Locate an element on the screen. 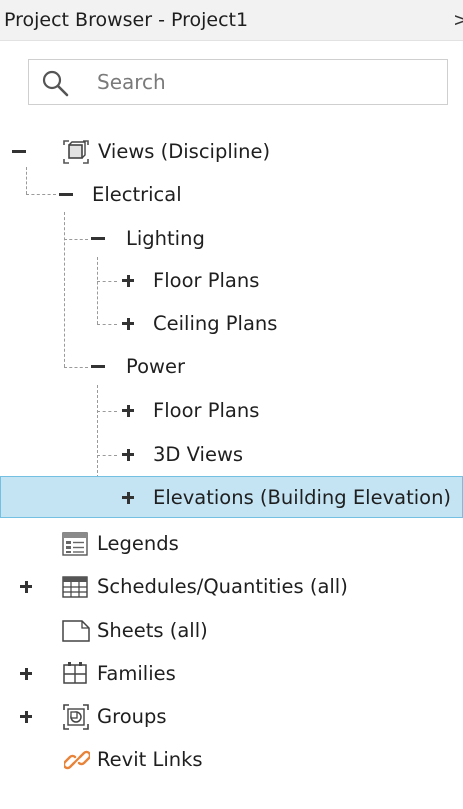 The image size is (463, 809). tree-node-label: Power is located at coordinates (155, 366).